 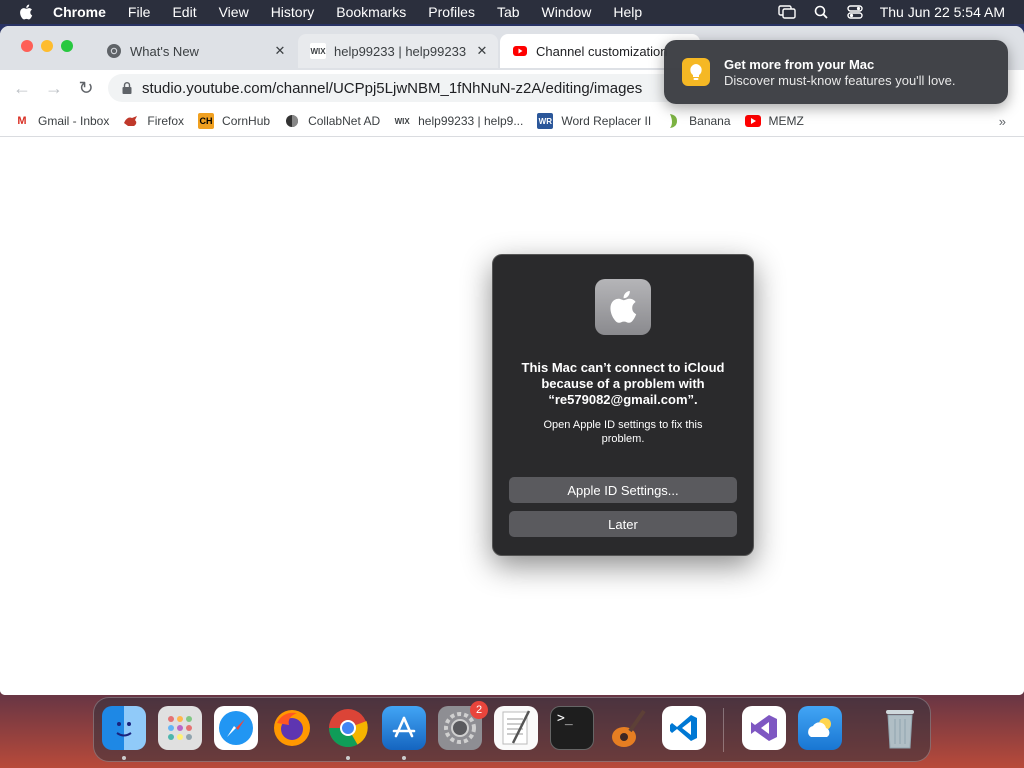 I want to click on tab-whats-new: What's New ✕, so click(x=195, y=51).